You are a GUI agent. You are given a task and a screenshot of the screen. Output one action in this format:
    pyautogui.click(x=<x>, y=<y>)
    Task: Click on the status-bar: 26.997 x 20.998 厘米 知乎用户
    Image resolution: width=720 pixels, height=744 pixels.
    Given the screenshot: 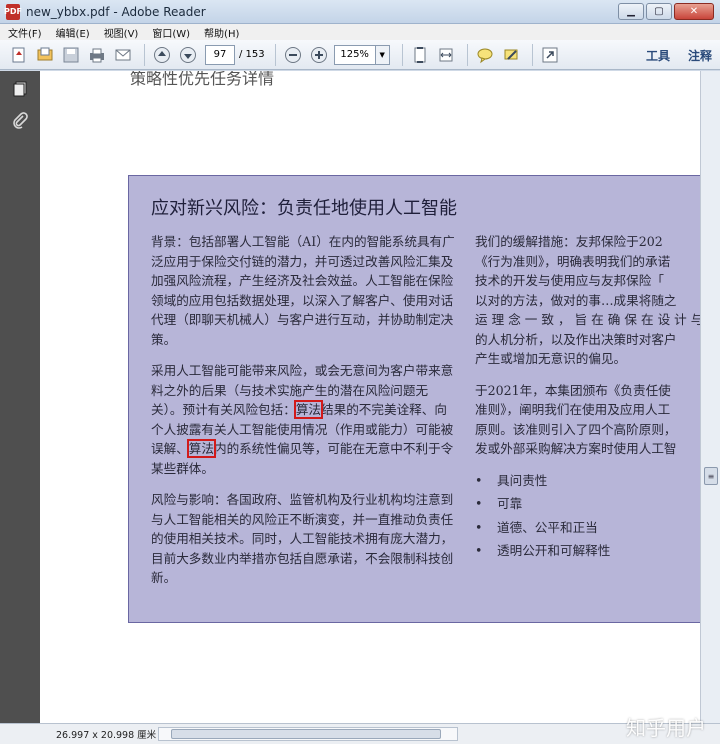 What is the action you would take?
    pyautogui.click(x=360, y=730)
    